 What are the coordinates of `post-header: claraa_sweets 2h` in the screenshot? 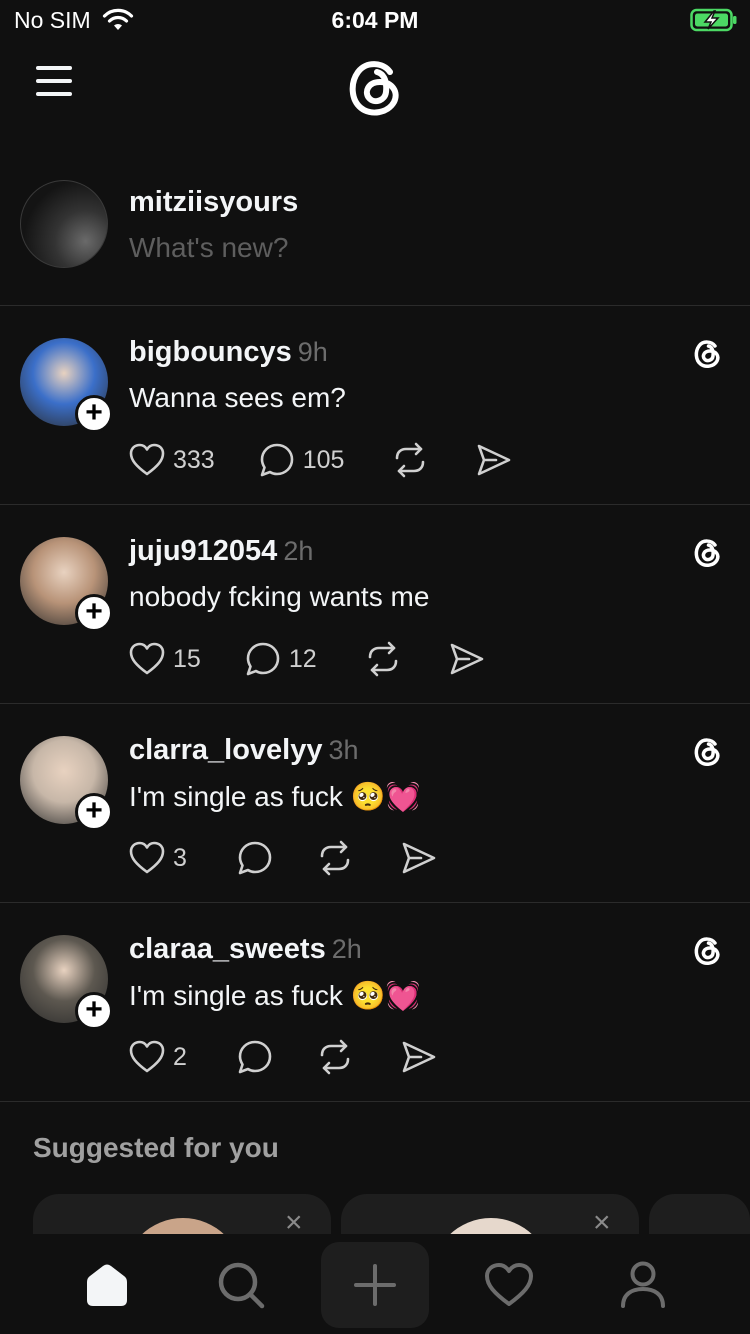 It's located at (245, 949).